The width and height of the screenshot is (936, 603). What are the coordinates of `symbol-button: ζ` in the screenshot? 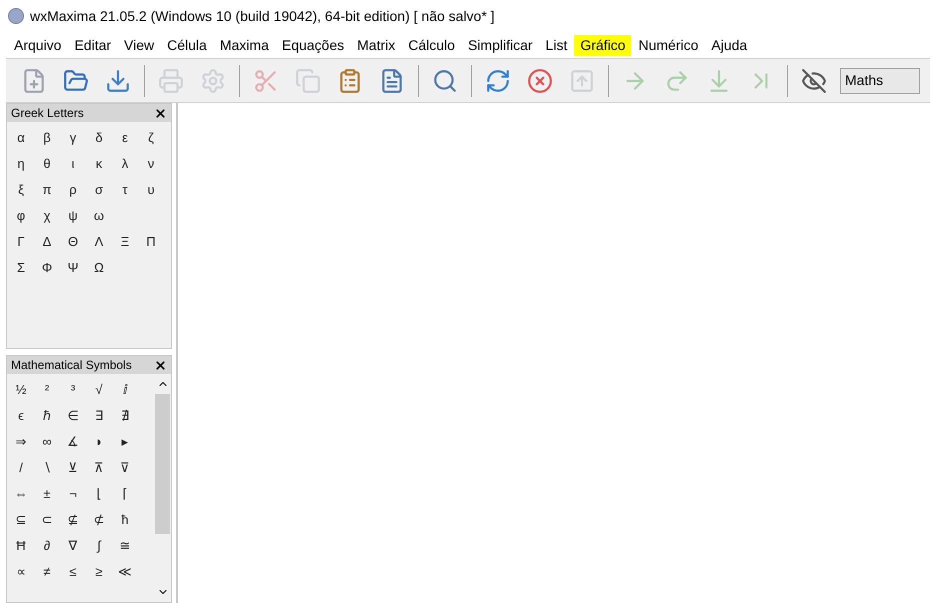 It's located at (151, 137).